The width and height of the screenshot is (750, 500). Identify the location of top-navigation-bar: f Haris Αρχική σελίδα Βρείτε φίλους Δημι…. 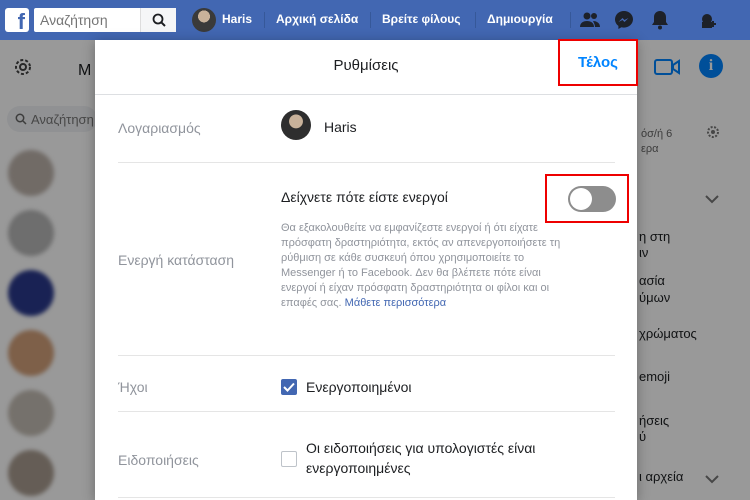
(375, 20).